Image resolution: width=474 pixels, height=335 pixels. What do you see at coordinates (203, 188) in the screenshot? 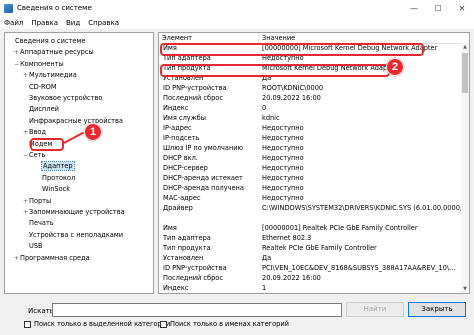
I see `cell-item: DHCP-аренда получена` at bounding box center [203, 188].